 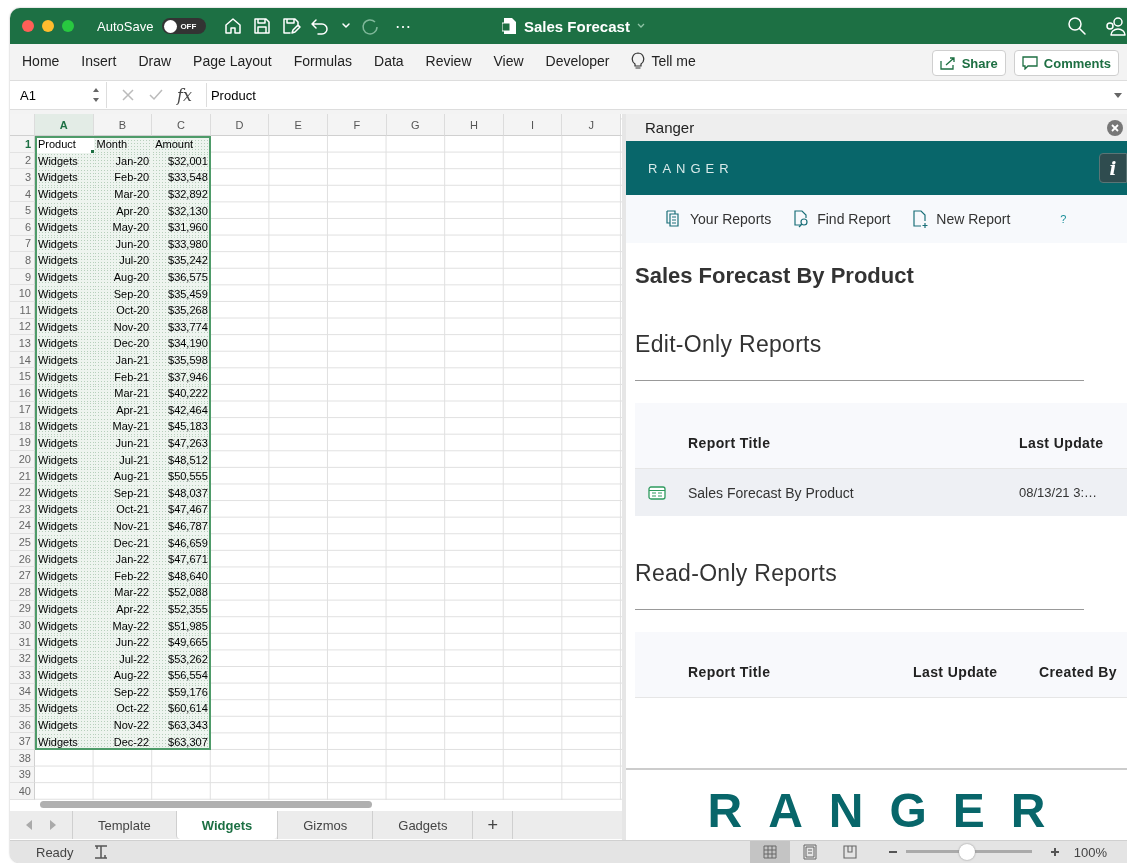 I want to click on sheet-cell: $48,640, so click(x=181, y=576).